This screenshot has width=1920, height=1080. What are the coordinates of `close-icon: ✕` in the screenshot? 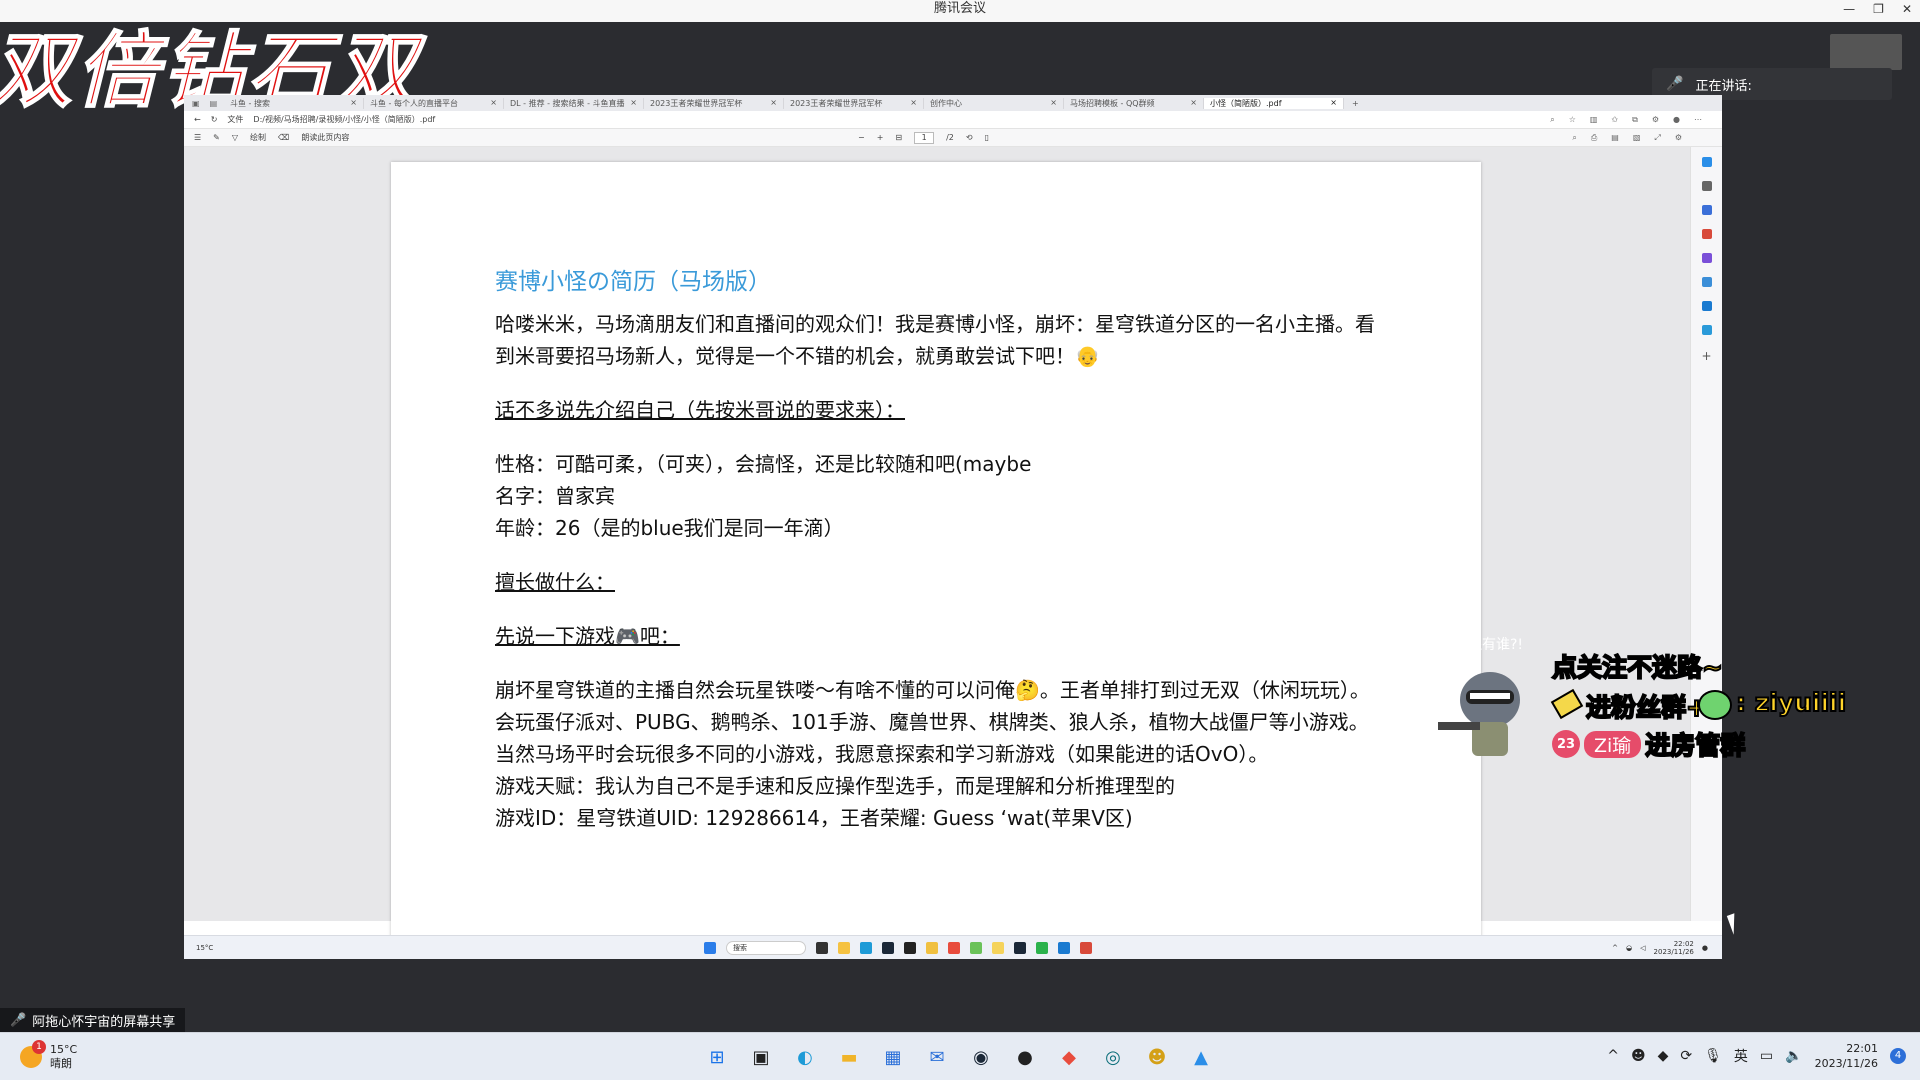 It's located at (1907, 9).